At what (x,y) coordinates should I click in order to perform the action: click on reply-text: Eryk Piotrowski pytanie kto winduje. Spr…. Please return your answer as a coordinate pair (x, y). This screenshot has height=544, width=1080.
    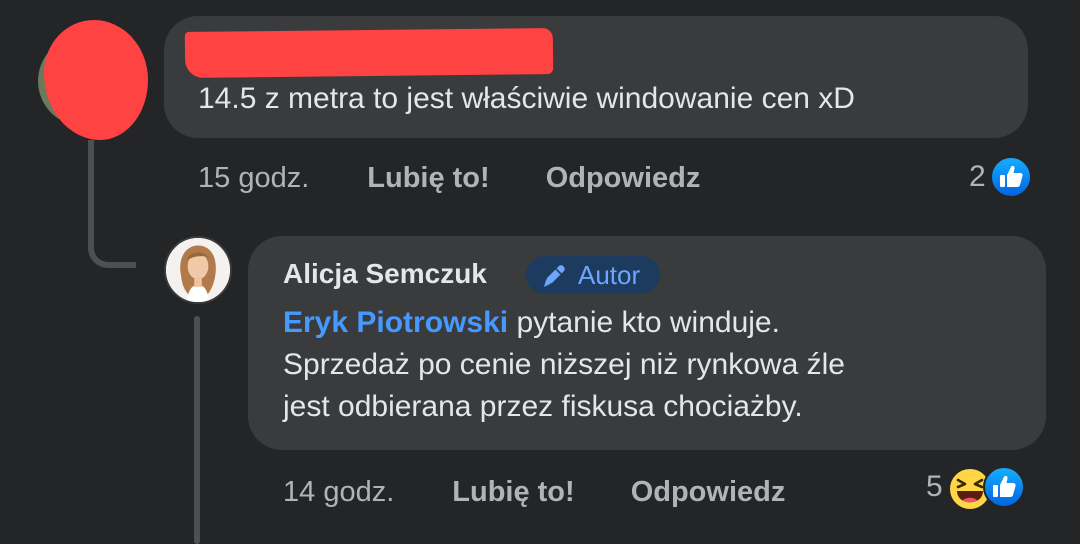
    Looking at the image, I should click on (564, 365).